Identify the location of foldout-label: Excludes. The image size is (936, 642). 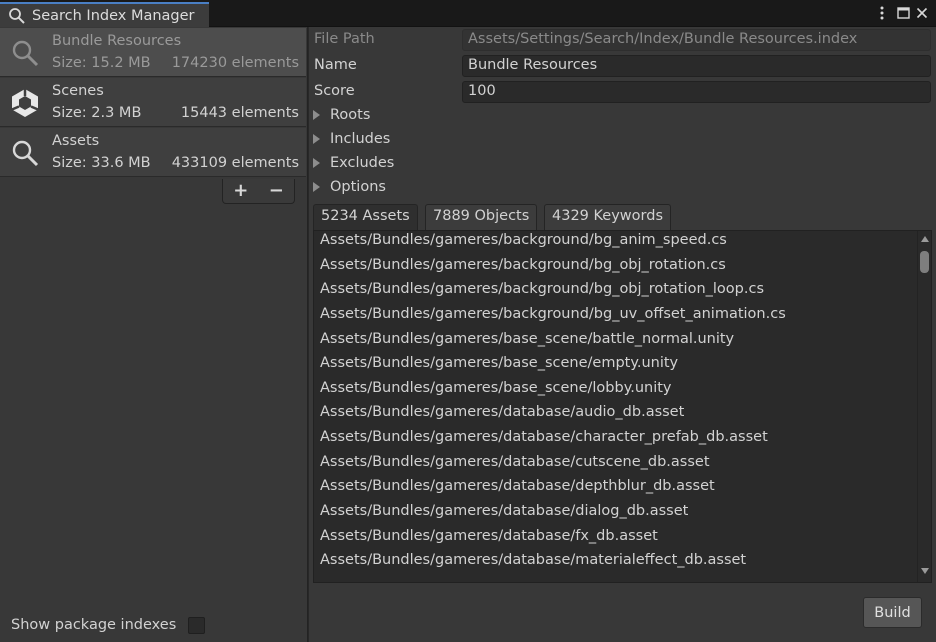
(362, 163).